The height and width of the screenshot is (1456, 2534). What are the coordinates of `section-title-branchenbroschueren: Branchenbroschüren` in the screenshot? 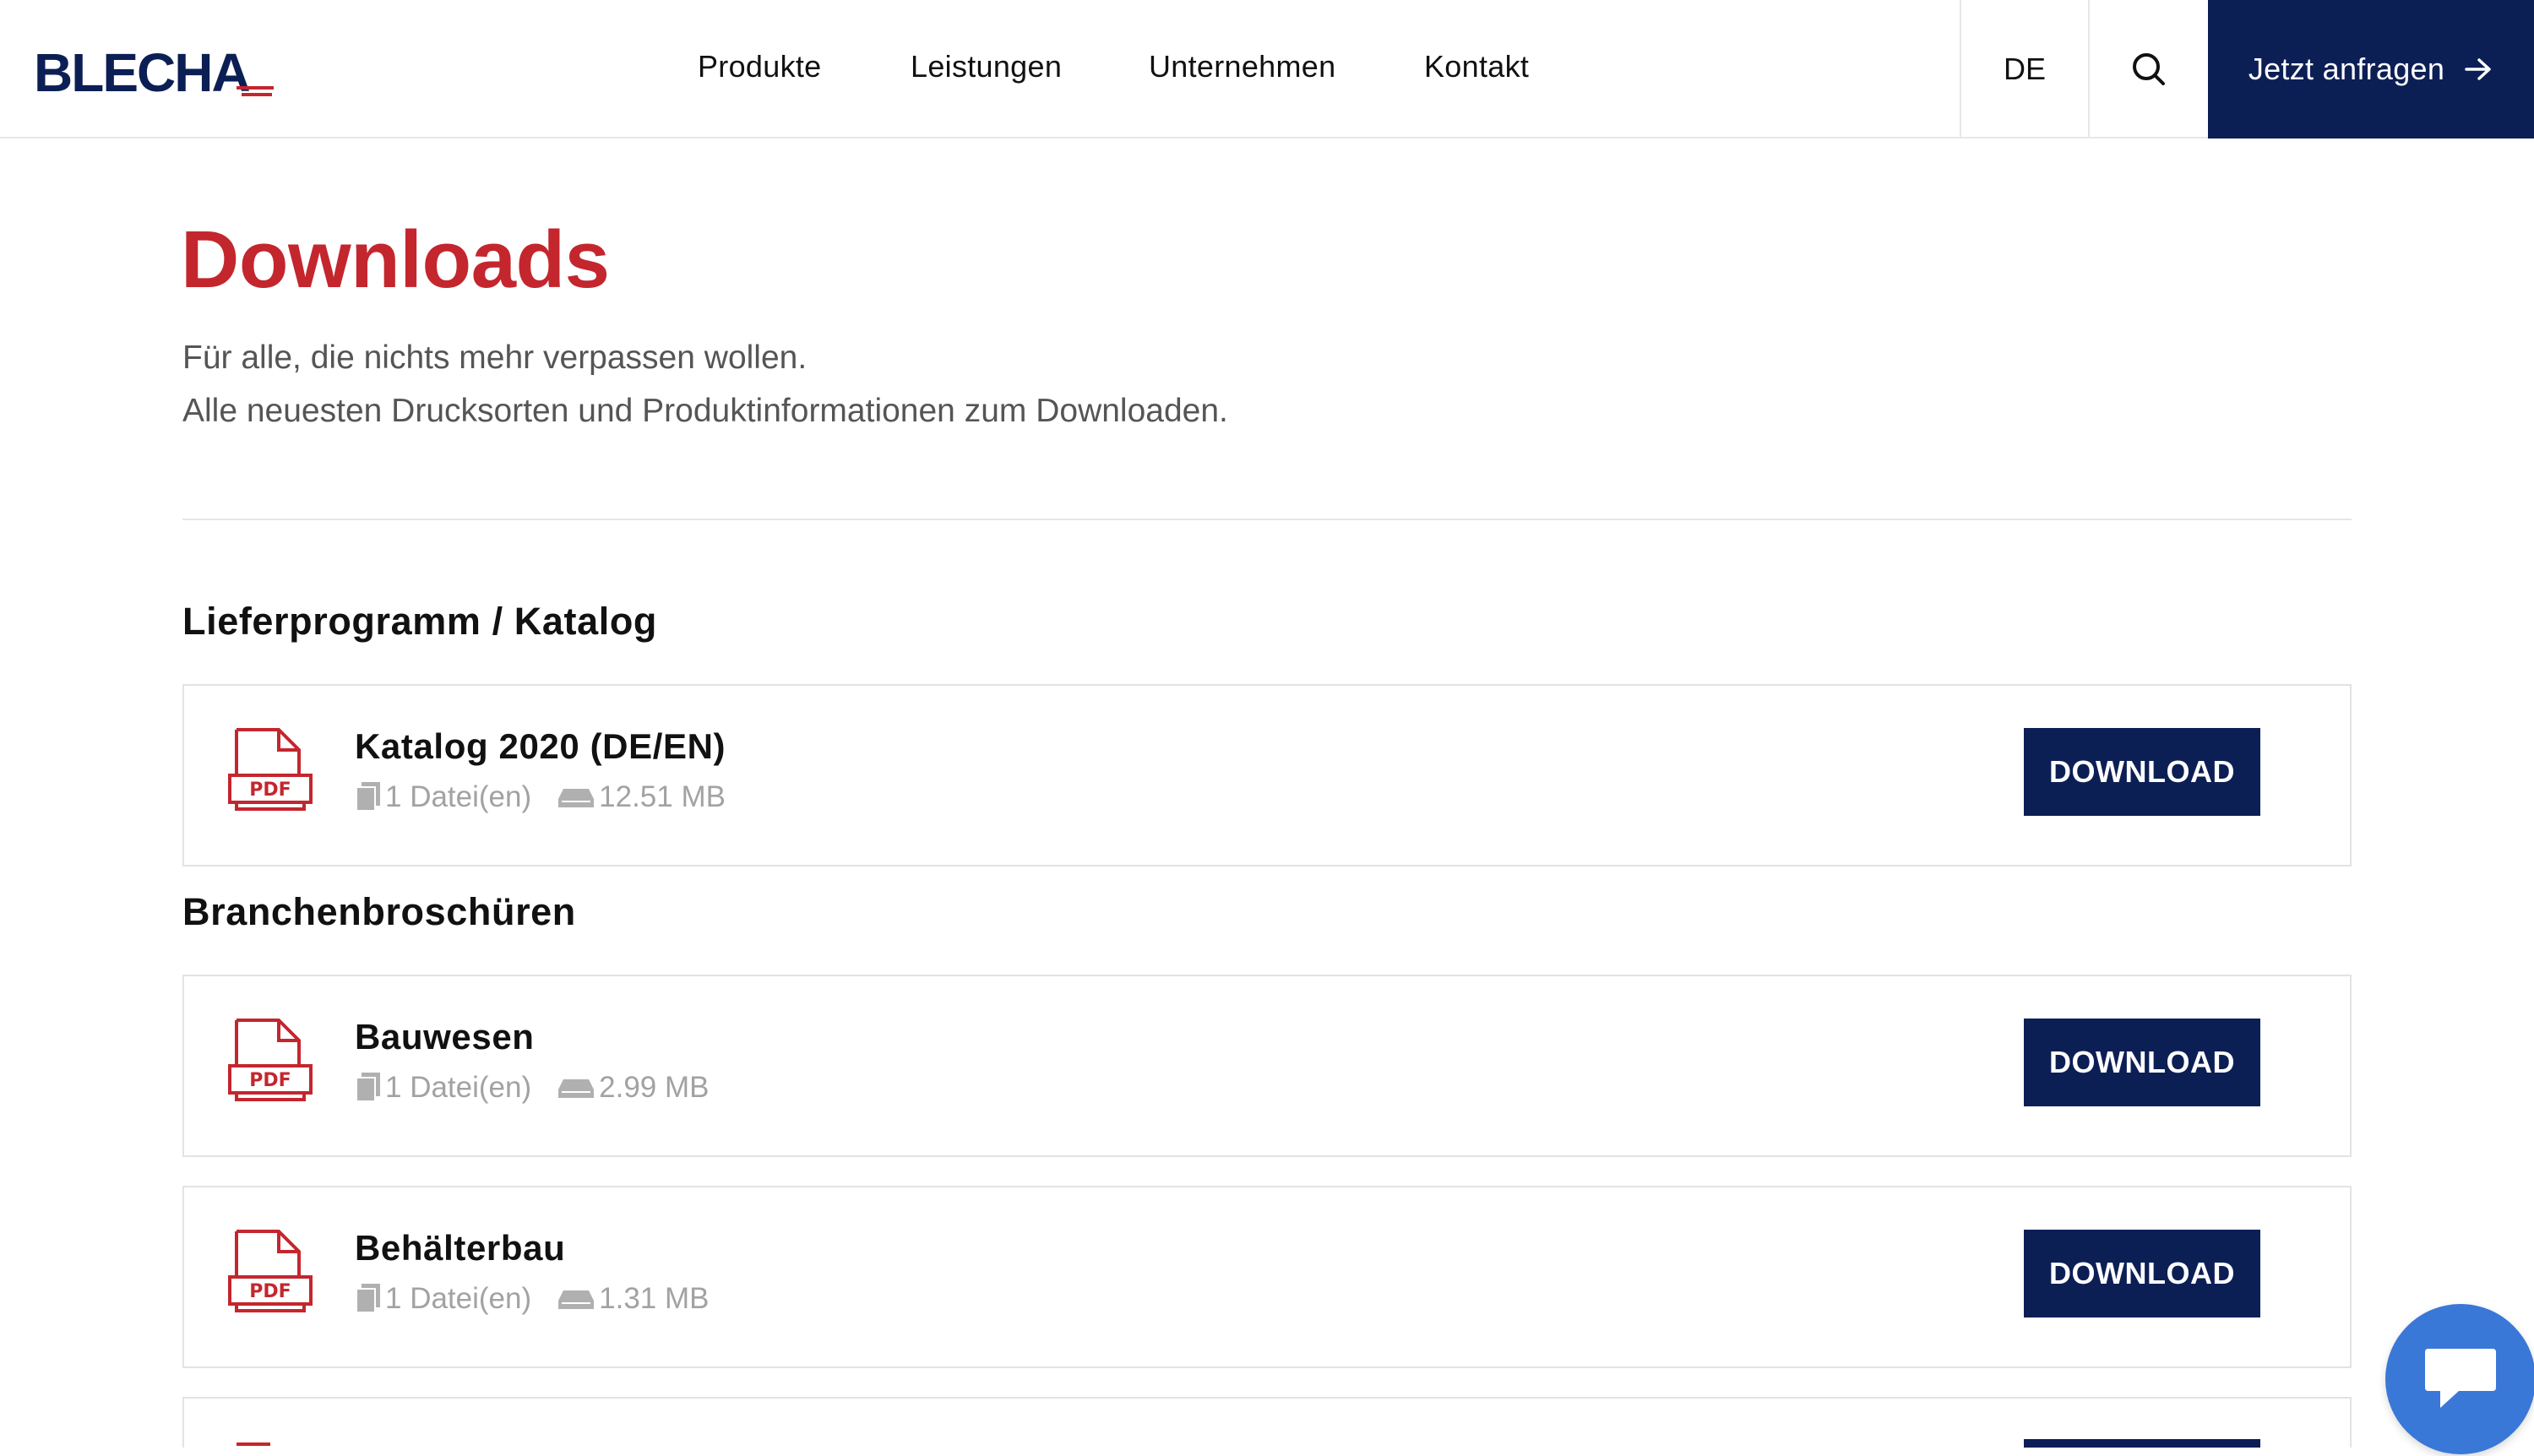 It's located at (379, 912).